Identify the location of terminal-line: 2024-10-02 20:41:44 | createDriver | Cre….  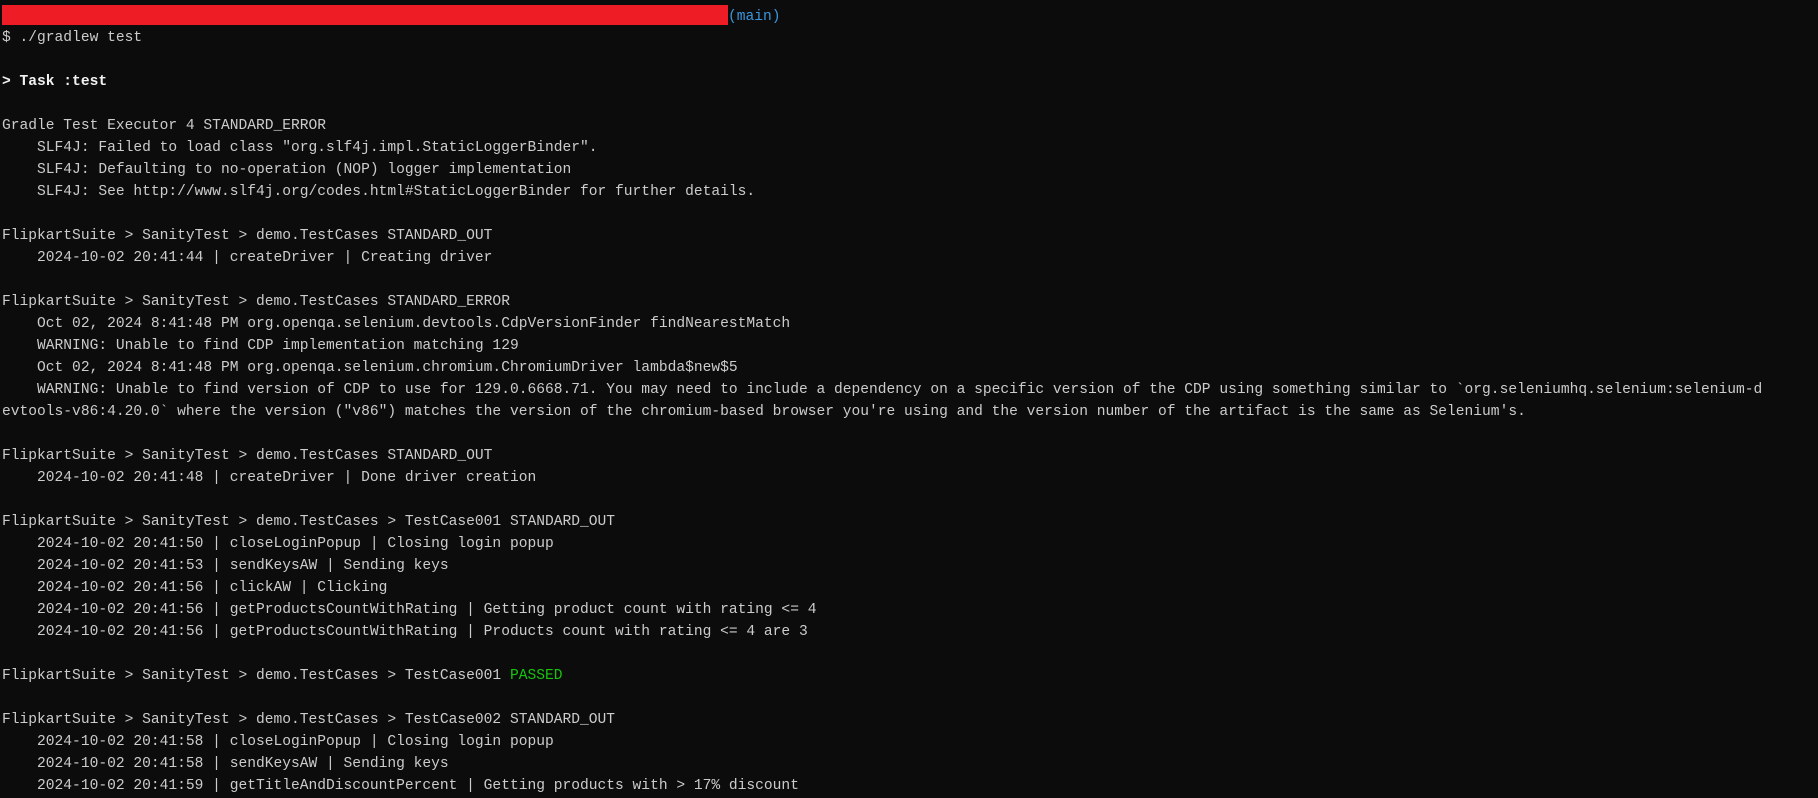
(910, 258).